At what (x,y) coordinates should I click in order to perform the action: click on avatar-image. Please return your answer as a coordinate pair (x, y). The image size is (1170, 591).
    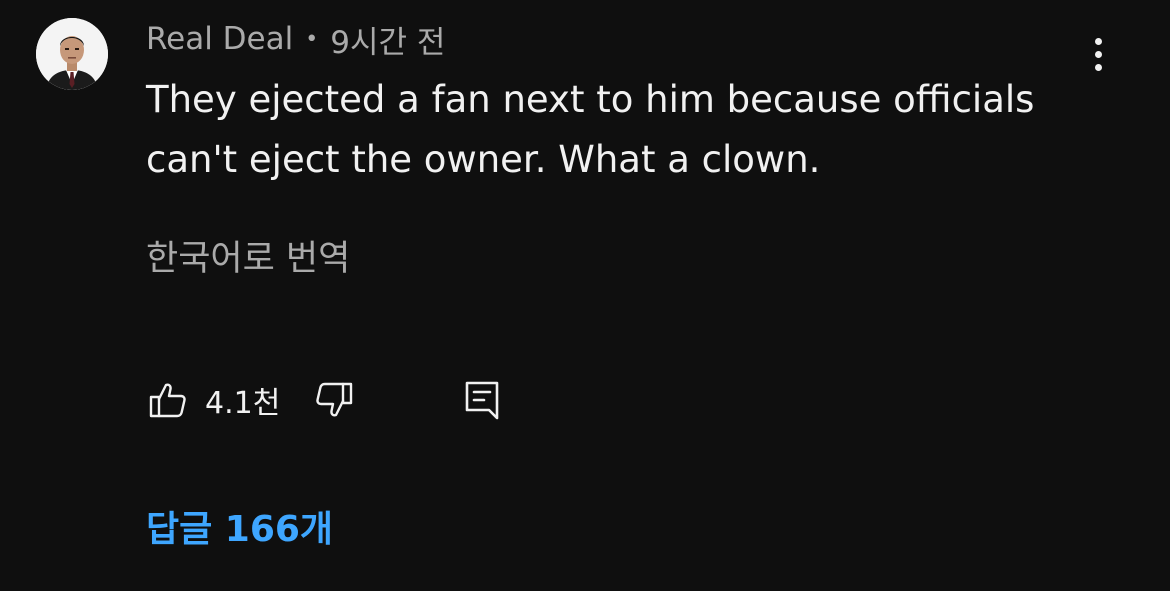
    Looking at the image, I should click on (72, 54).